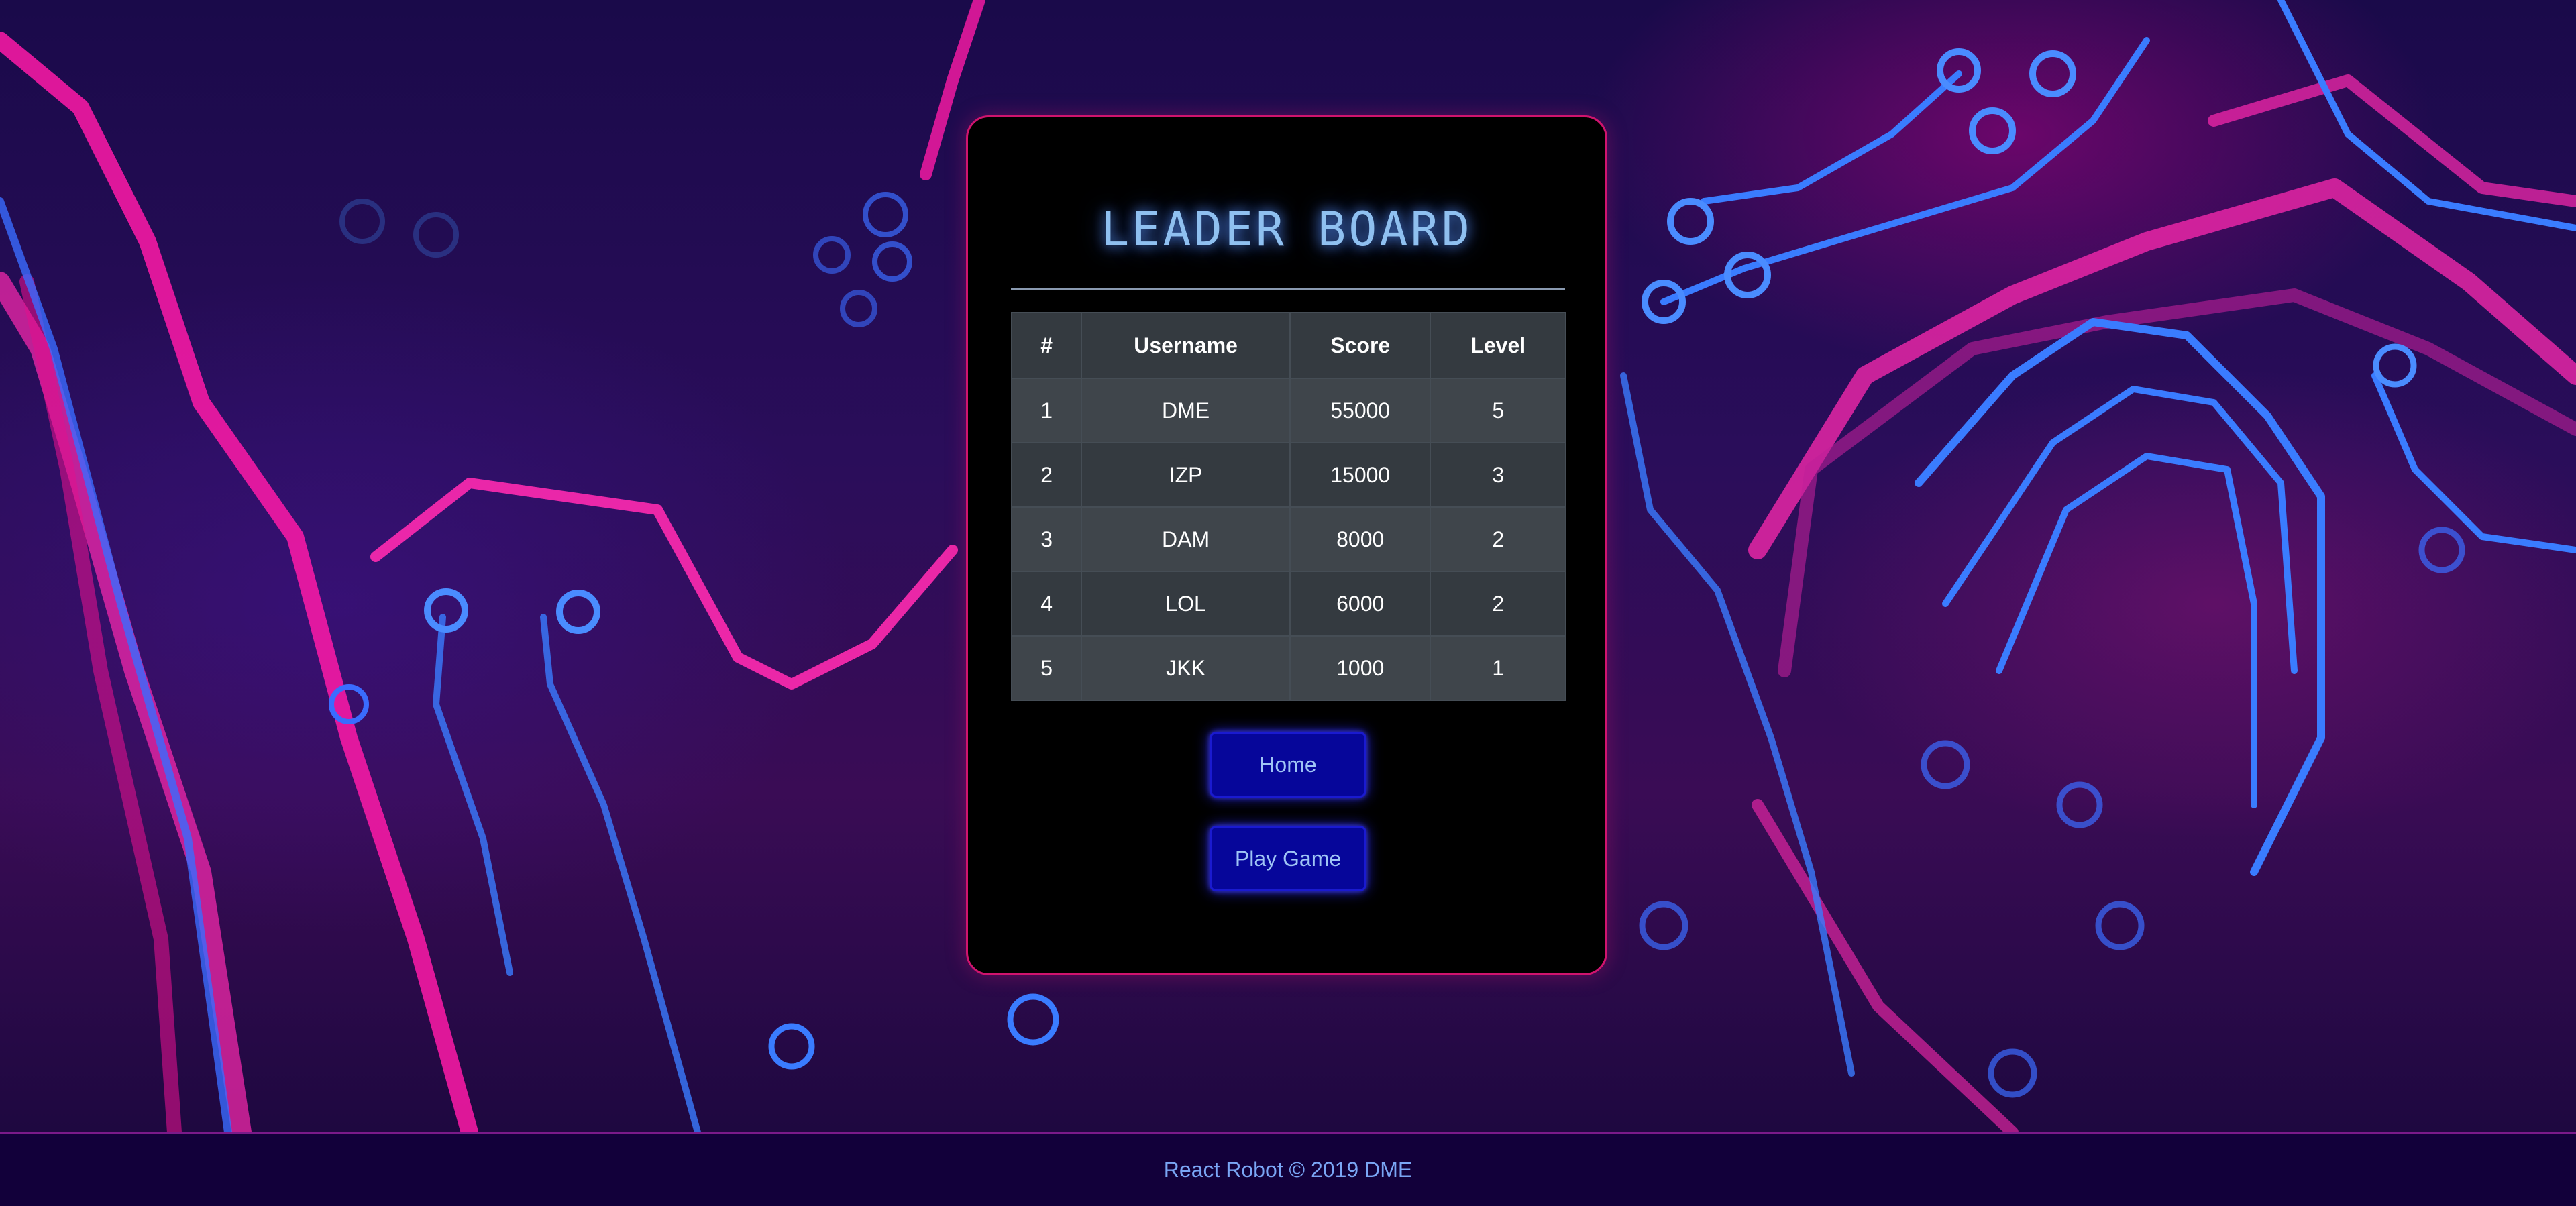  I want to click on rank-cell: 5, so click(1046, 668).